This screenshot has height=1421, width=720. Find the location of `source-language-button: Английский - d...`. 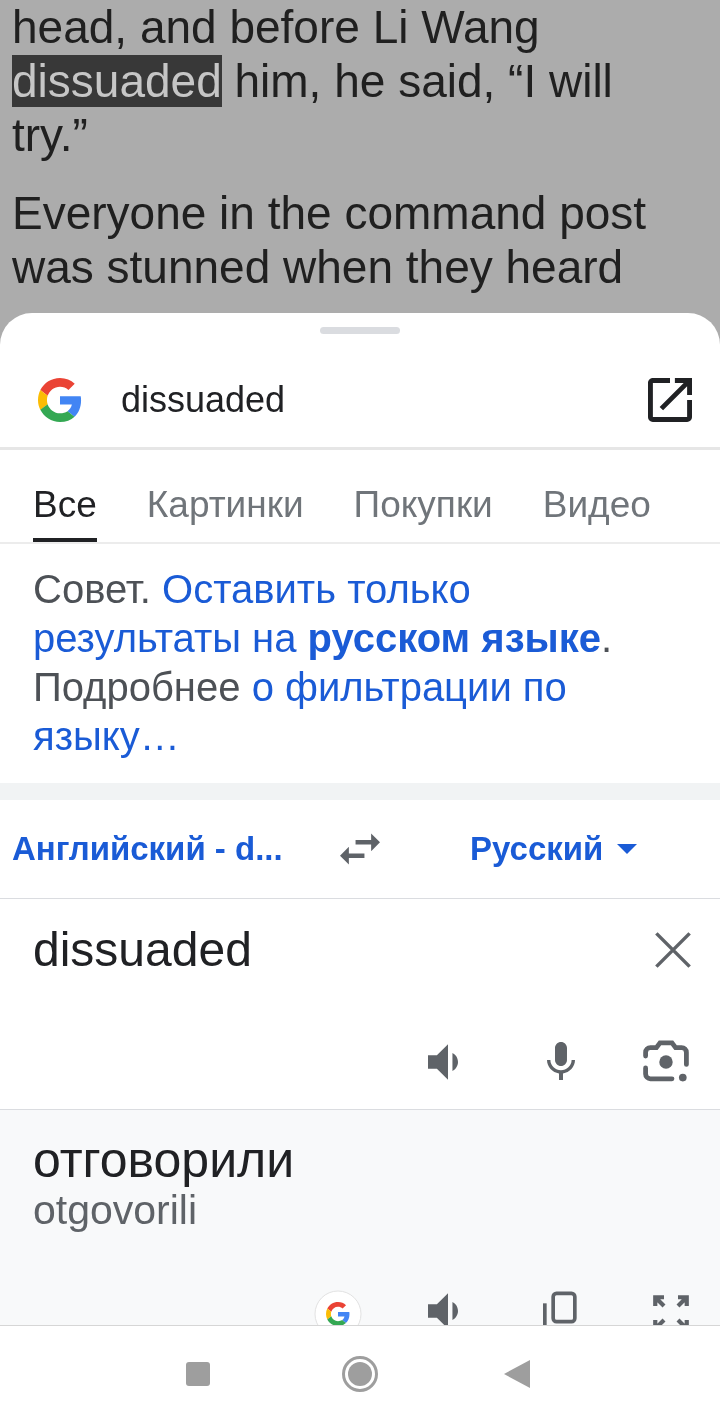

source-language-button: Английский - d... is located at coordinates (147, 849).